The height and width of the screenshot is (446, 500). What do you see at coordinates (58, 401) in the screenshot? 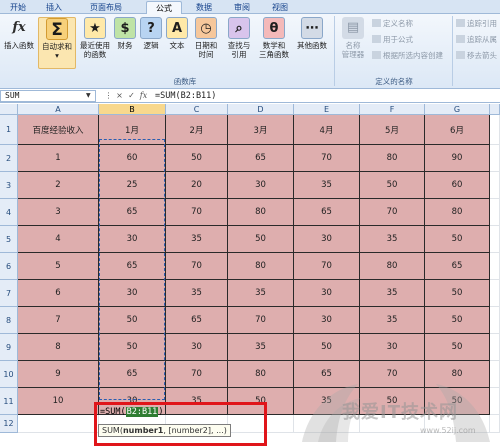
I see `table-cell: 10` at bounding box center [58, 401].